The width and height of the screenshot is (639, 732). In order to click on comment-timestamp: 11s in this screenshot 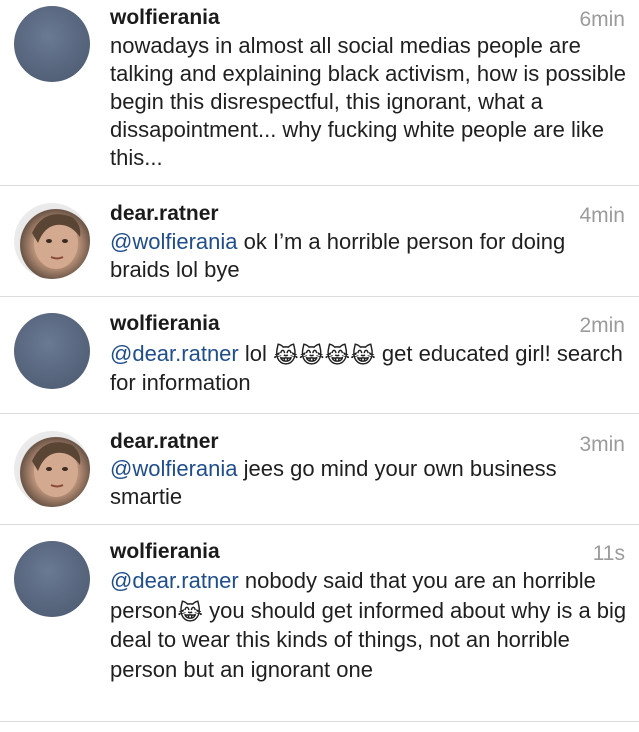, I will do `click(608, 553)`.